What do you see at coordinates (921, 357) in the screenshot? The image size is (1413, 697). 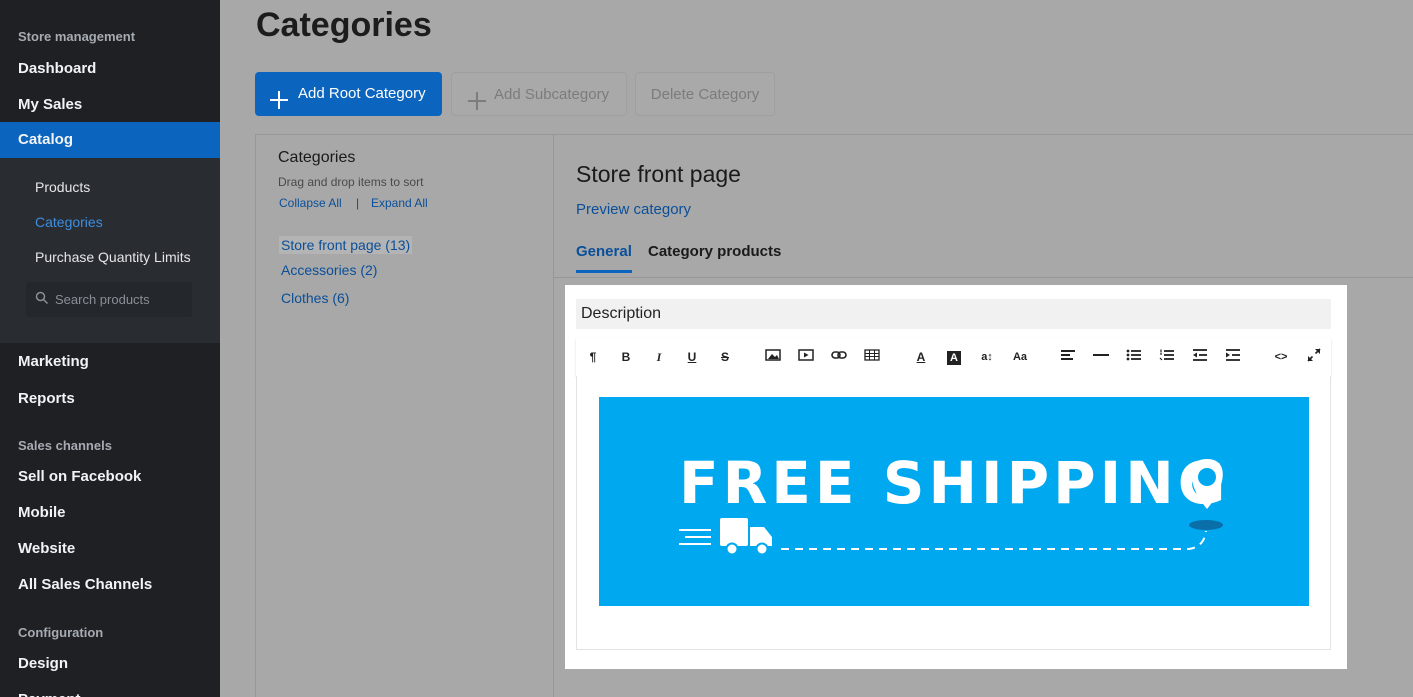 I see `font-color-icon: A` at bounding box center [921, 357].